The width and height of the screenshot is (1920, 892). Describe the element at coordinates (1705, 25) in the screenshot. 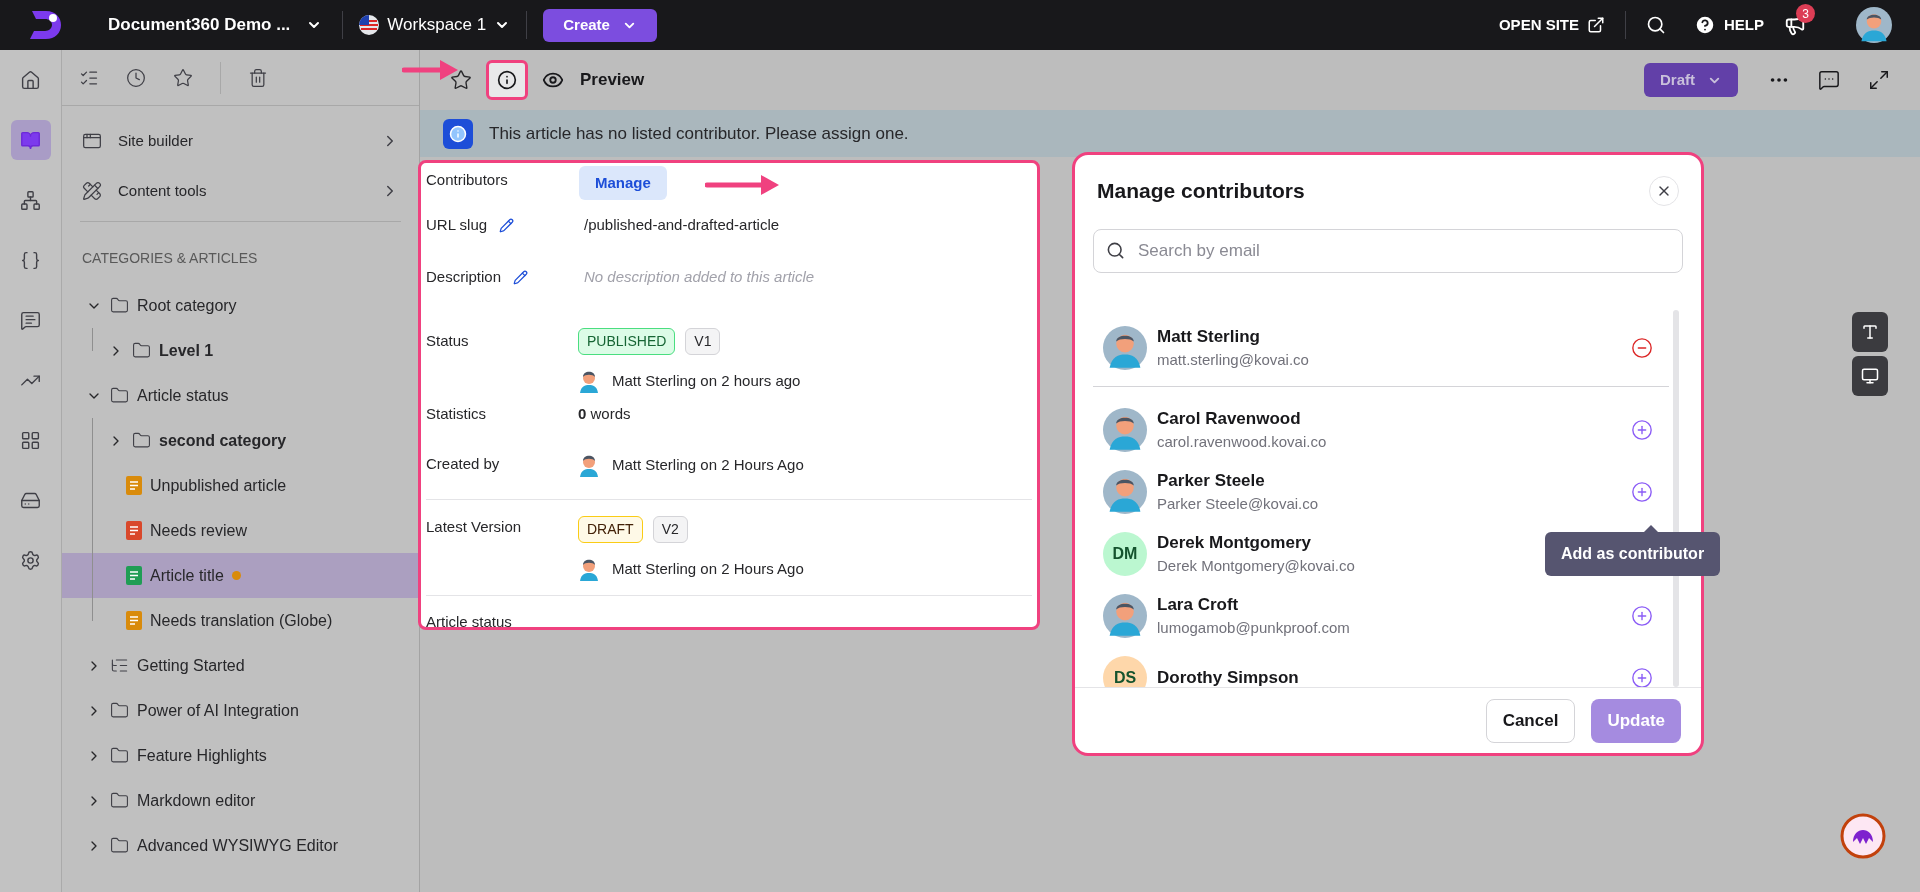

I see `help-icon` at that location.